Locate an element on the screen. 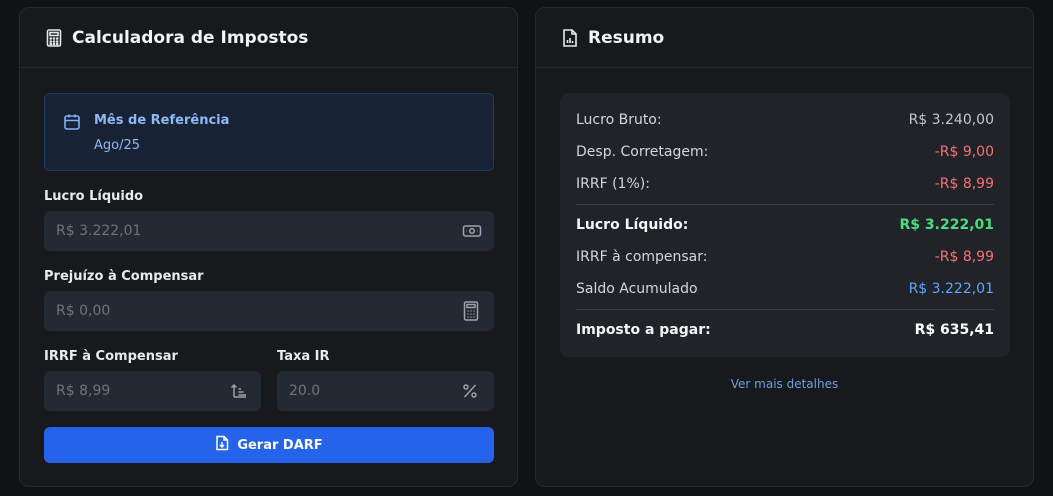 This screenshot has height=496, width=1053. loss-compensation-label: Prejuízo à Compensar is located at coordinates (124, 276).